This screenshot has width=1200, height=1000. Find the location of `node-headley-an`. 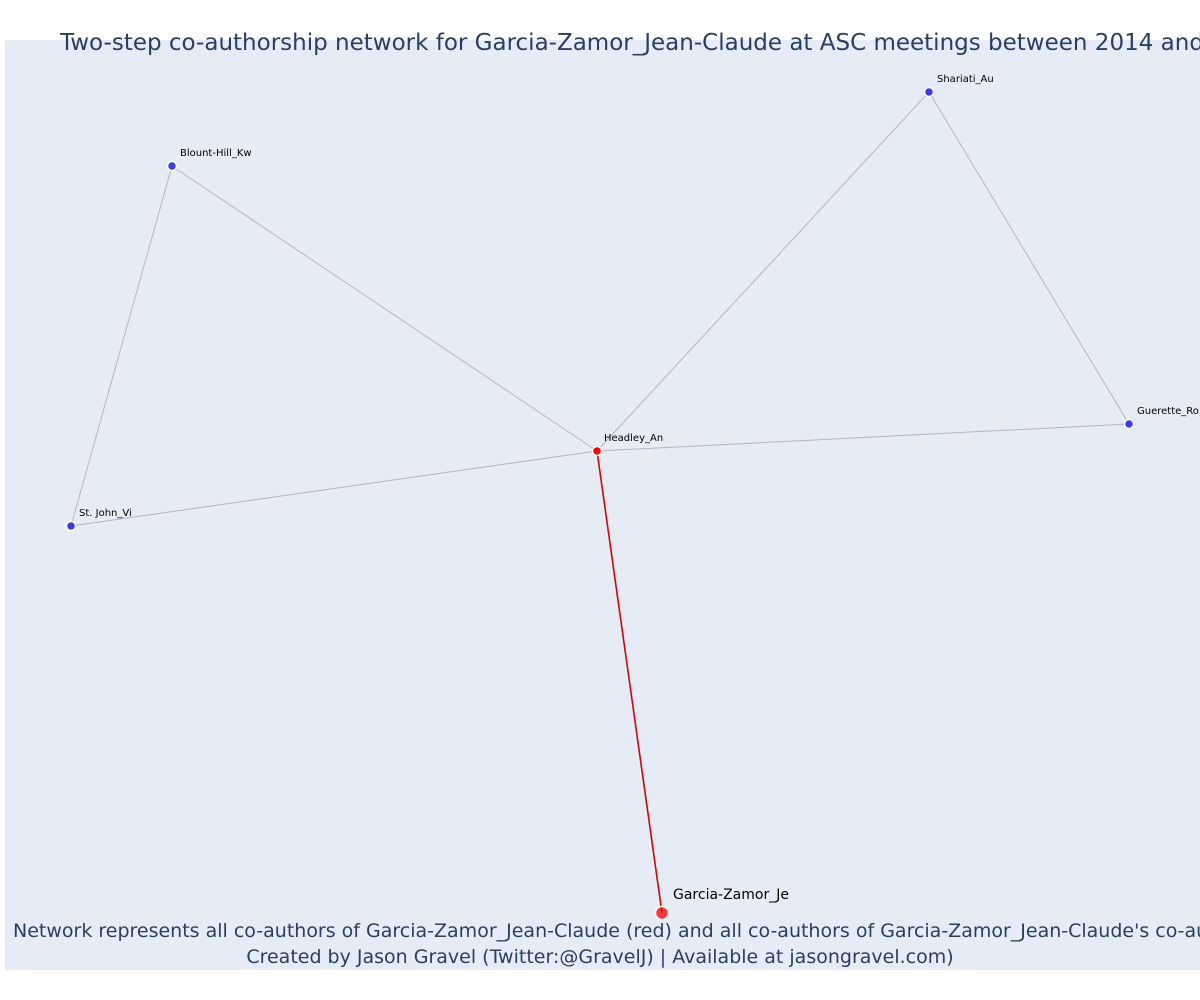

node-headley-an is located at coordinates (597, 451).